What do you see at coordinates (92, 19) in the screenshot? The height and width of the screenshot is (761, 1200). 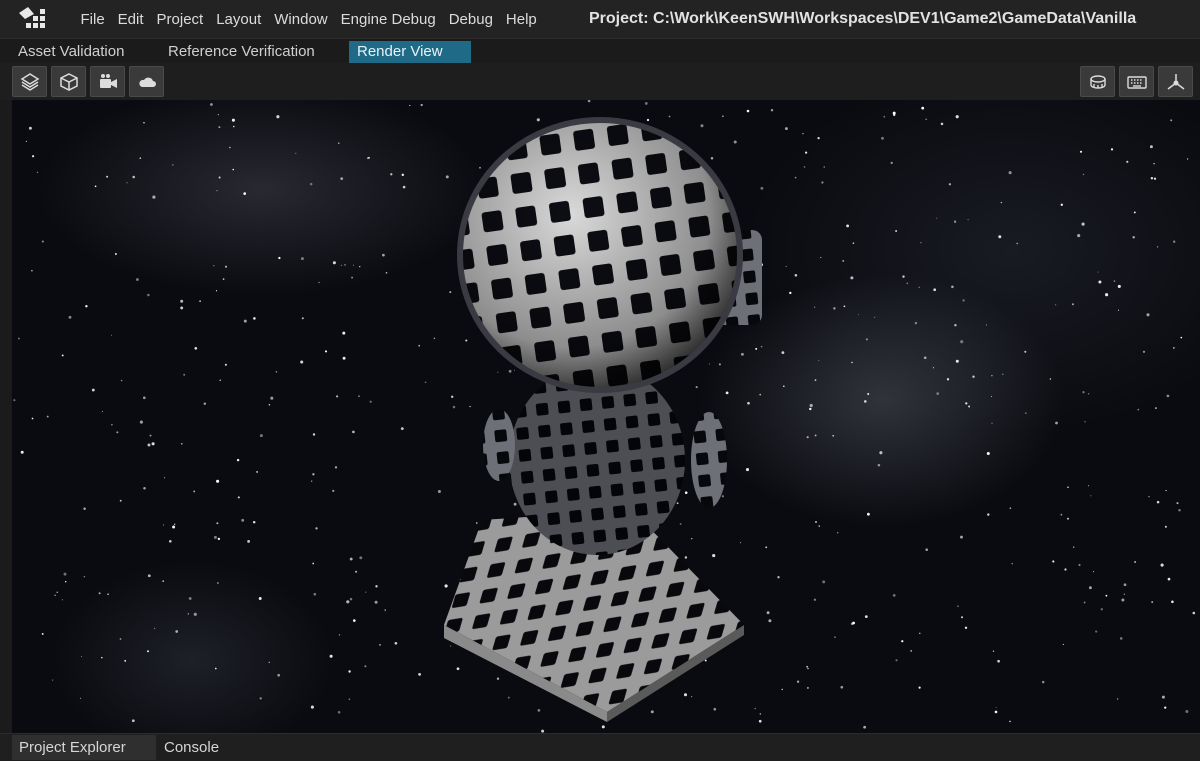 I see `menu-file: File` at bounding box center [92, 19].